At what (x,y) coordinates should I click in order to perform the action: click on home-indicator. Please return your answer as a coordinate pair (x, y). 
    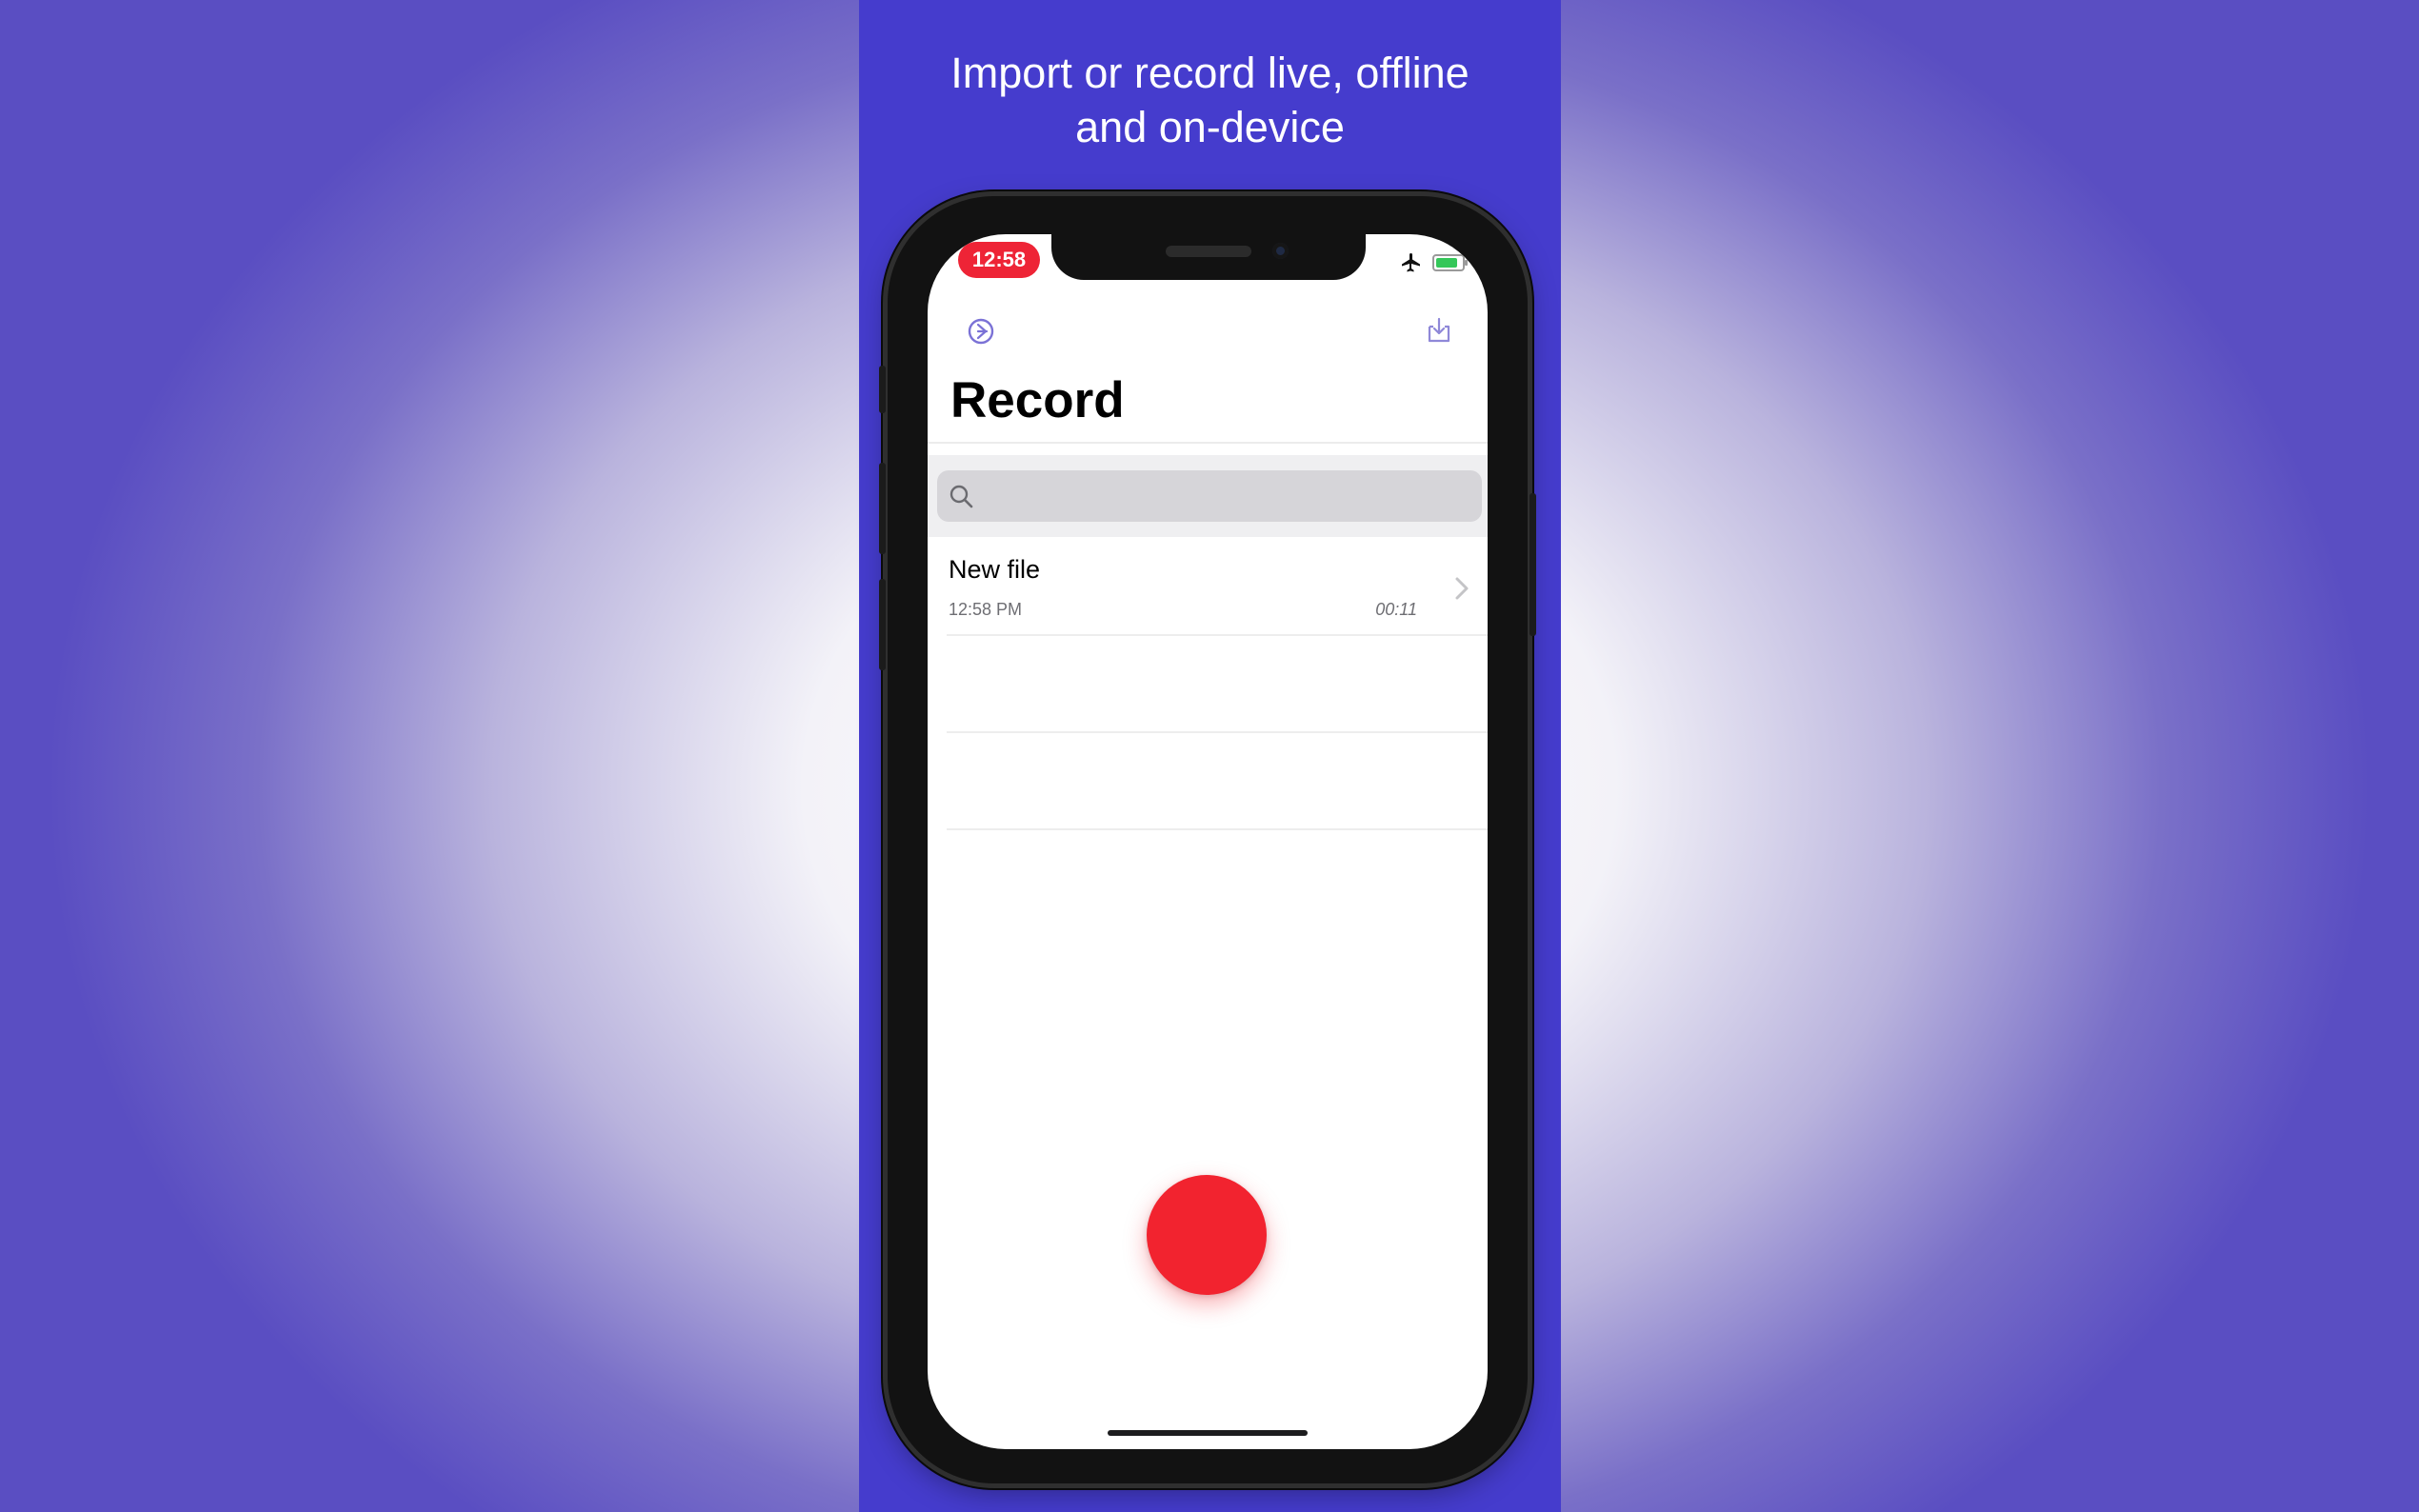
    Looking at the image, I should click on (1208, 1433).